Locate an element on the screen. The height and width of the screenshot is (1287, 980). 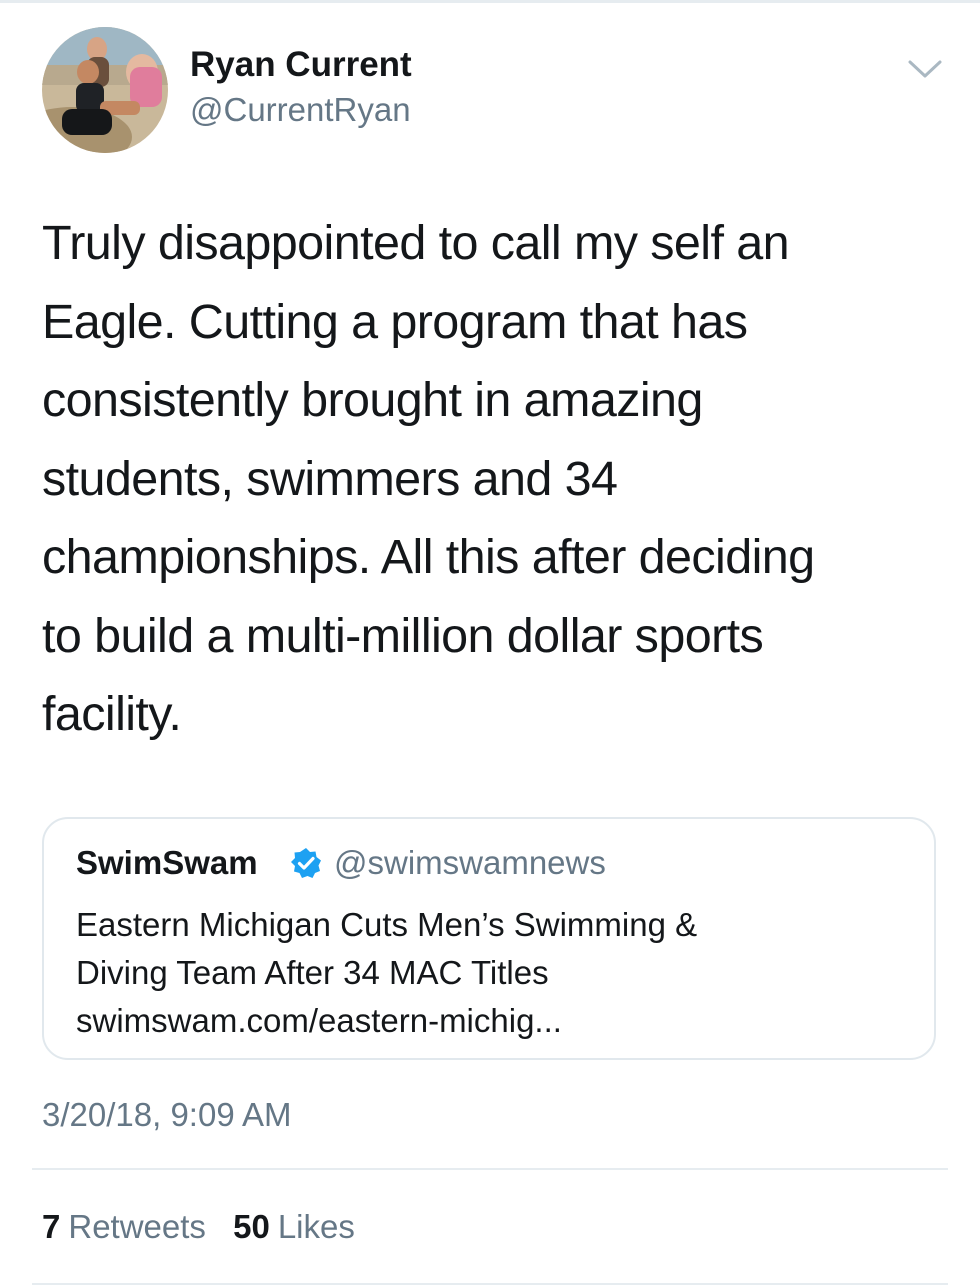
quoted-author-handle: @swimswamnews is located at coordinates (470, 862).